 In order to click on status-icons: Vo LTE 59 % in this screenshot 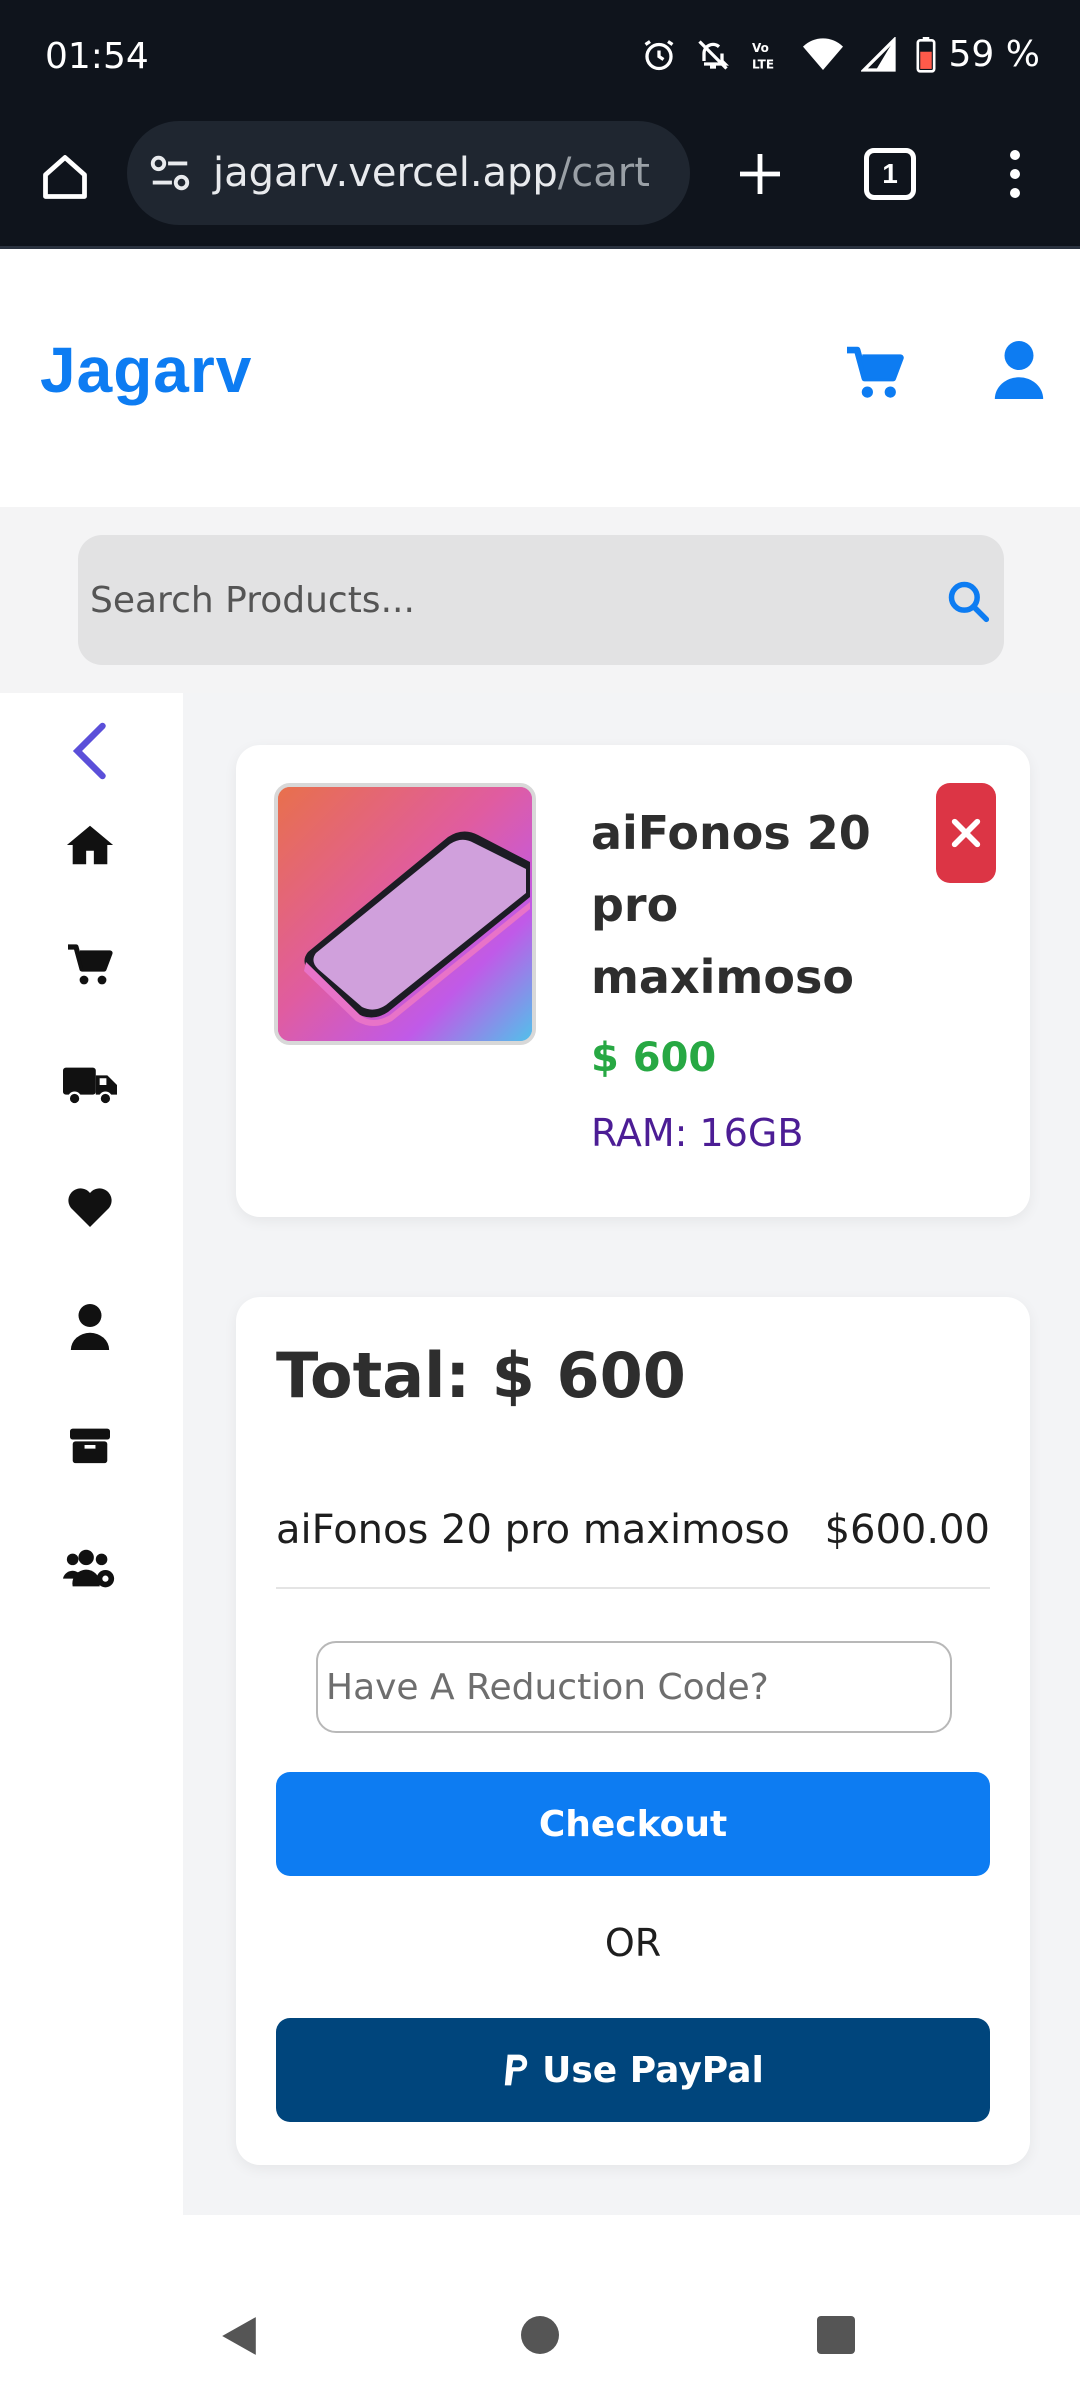, I will do `click(840, 54)`.